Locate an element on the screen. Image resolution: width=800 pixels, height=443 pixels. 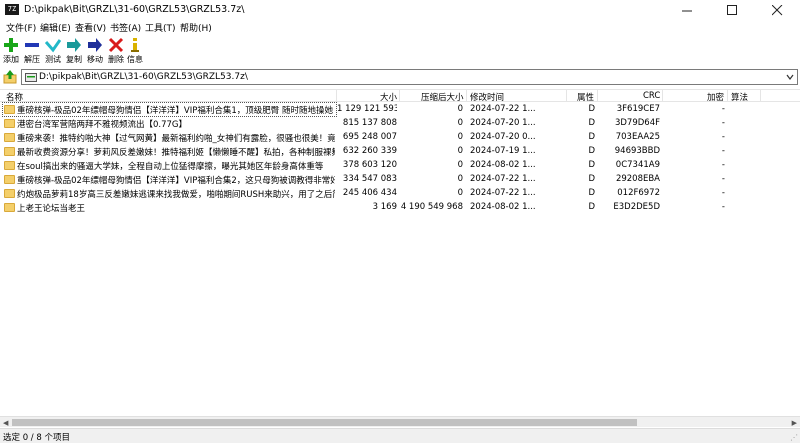
column-method: 算法 is located at coordinates (739, 97).